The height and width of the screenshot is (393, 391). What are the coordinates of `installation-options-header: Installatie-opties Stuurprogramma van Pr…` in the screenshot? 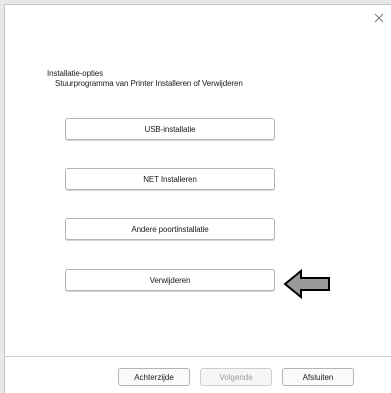 It's located at (145, 79).